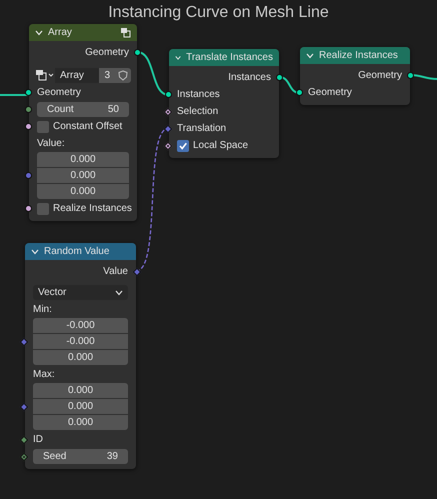 The height and width of the screenshot is (499, 437). What do you see at coordinates (44, 374) in the screenshot?
I see `field-label: Max:` at bounding box center [44, 374].